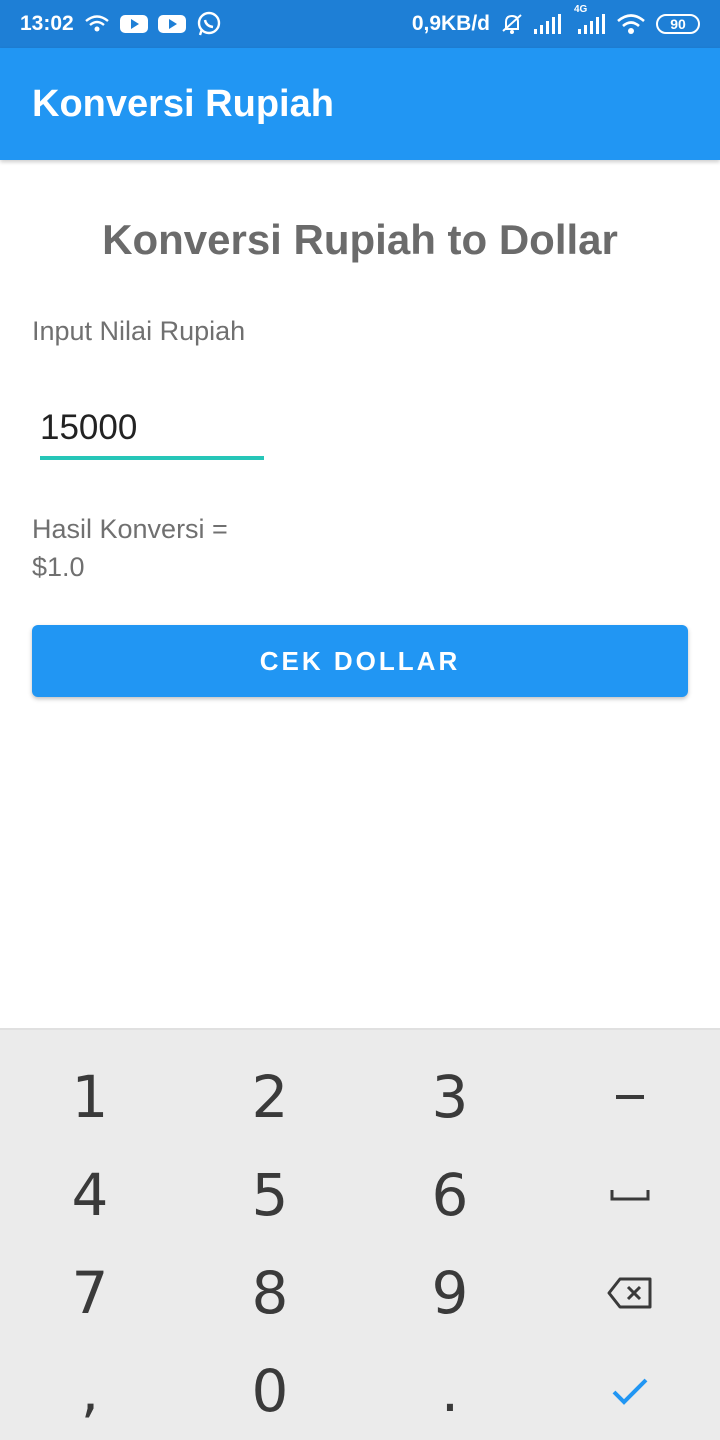  I want to click on signal-4g-icon: 4G, so click(589, 19).